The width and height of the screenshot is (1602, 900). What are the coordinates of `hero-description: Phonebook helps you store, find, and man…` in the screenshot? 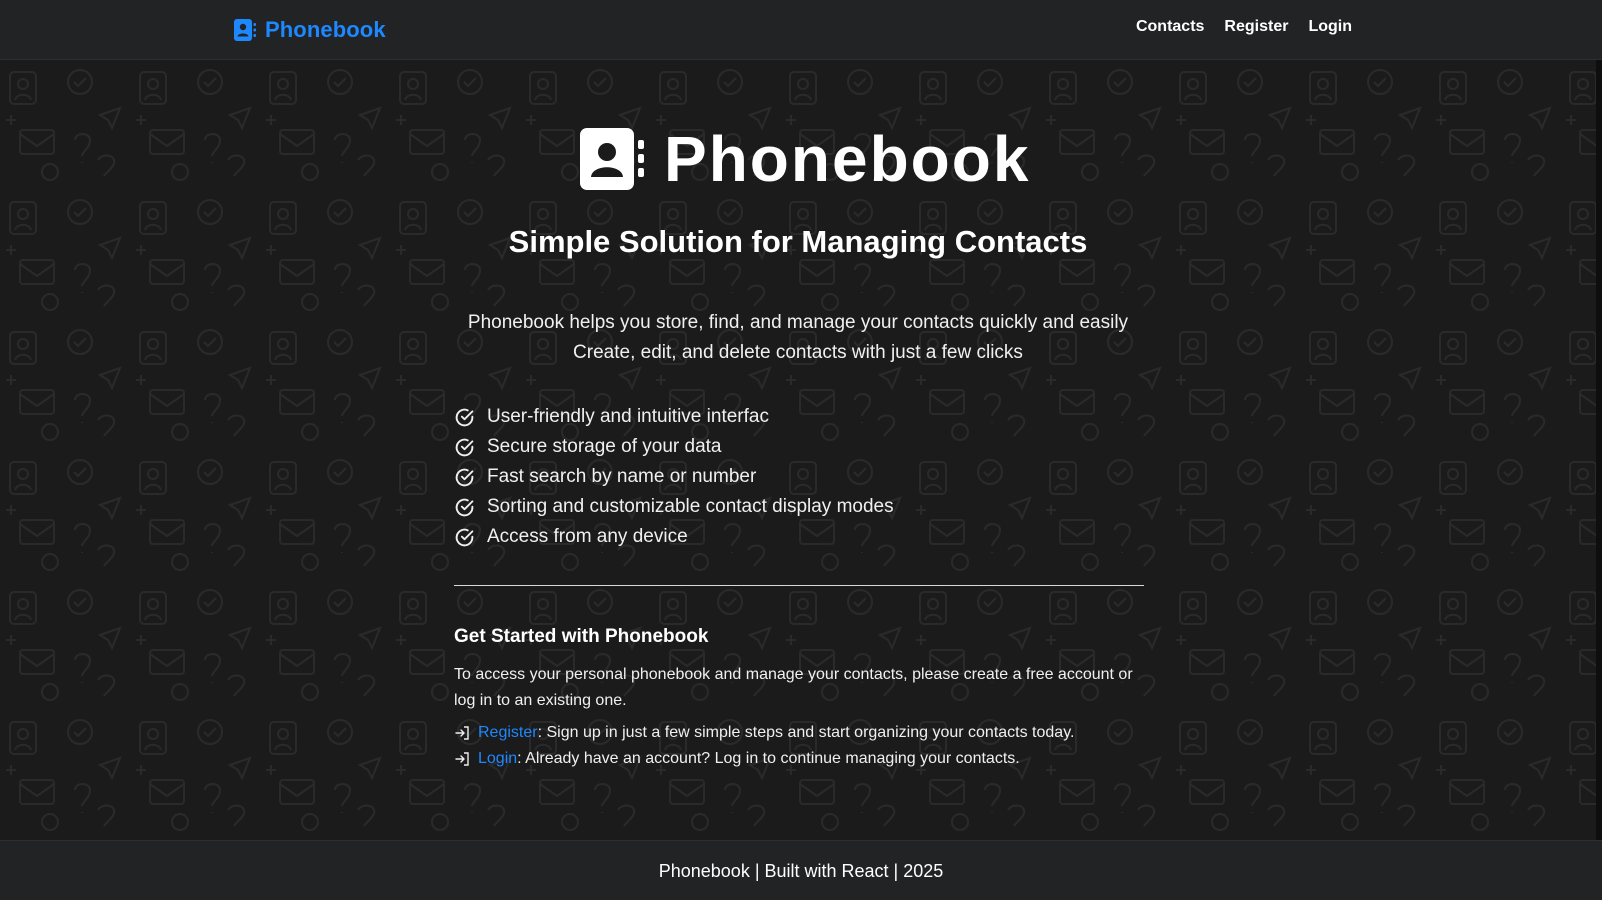 It's located at (798, 338).